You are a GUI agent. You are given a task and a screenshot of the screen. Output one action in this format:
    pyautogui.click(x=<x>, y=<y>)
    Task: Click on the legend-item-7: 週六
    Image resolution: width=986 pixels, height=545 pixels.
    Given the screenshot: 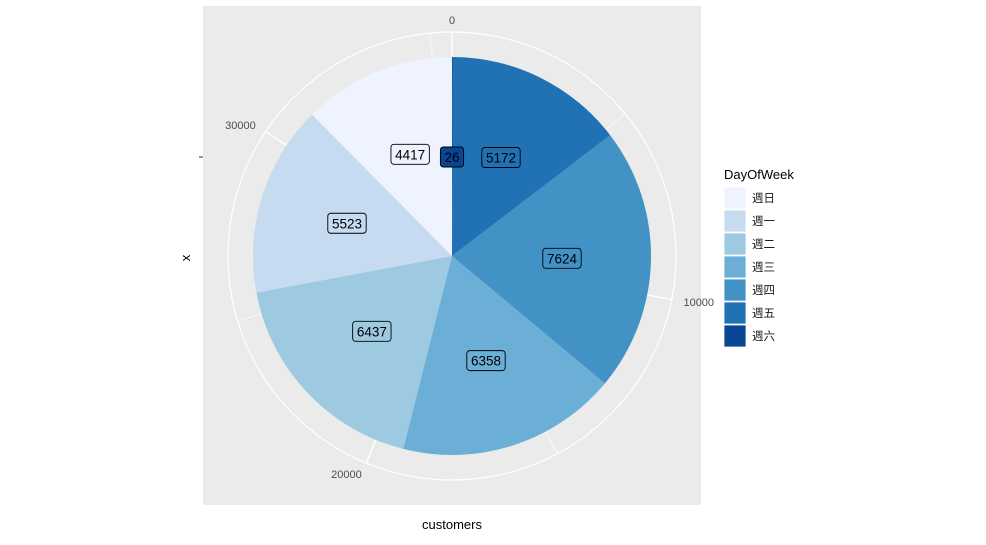 What is the action you would take?
    pyautogui.click(x=749, y=336)
    